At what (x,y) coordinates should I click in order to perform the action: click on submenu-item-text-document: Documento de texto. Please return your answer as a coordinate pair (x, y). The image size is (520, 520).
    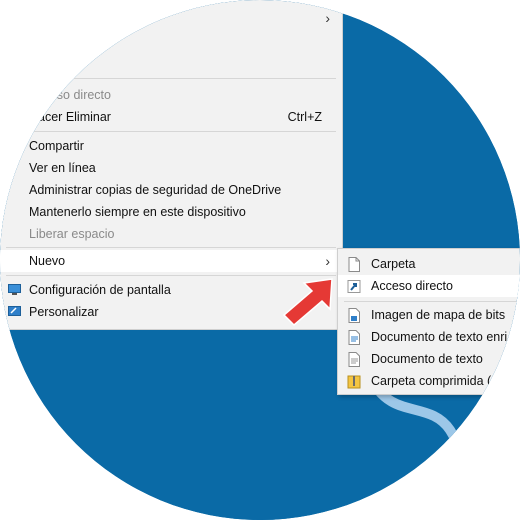
    Looking at the image, I should click on (429, 359).